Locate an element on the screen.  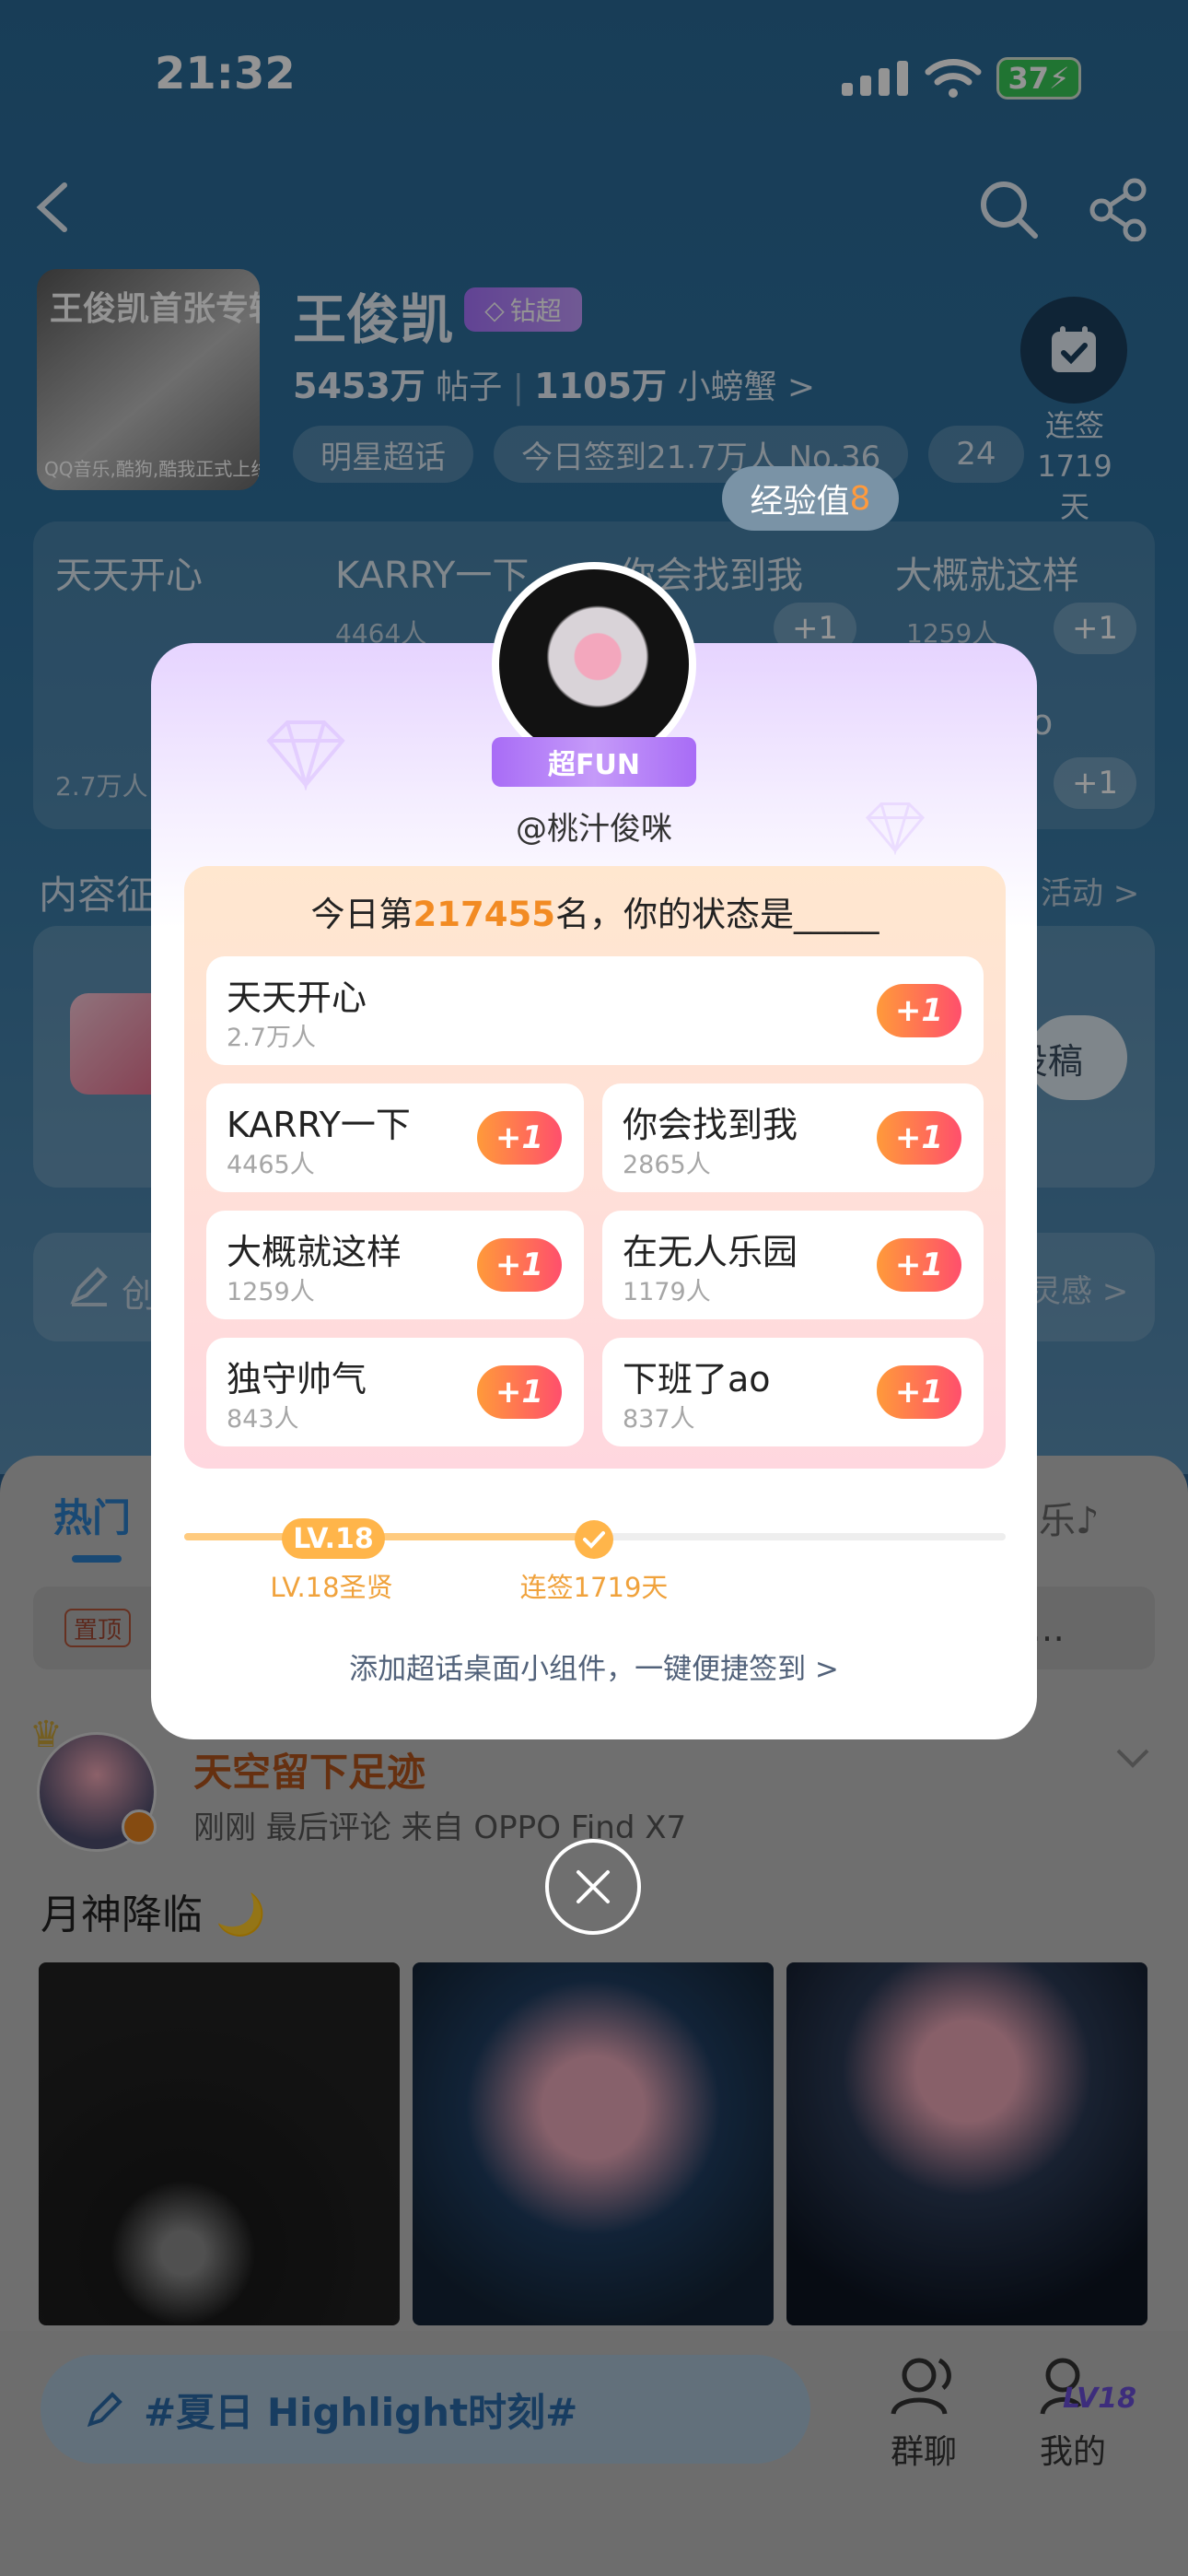
level-label: LV.18圣贤 is located at coordinates (331, 1587).